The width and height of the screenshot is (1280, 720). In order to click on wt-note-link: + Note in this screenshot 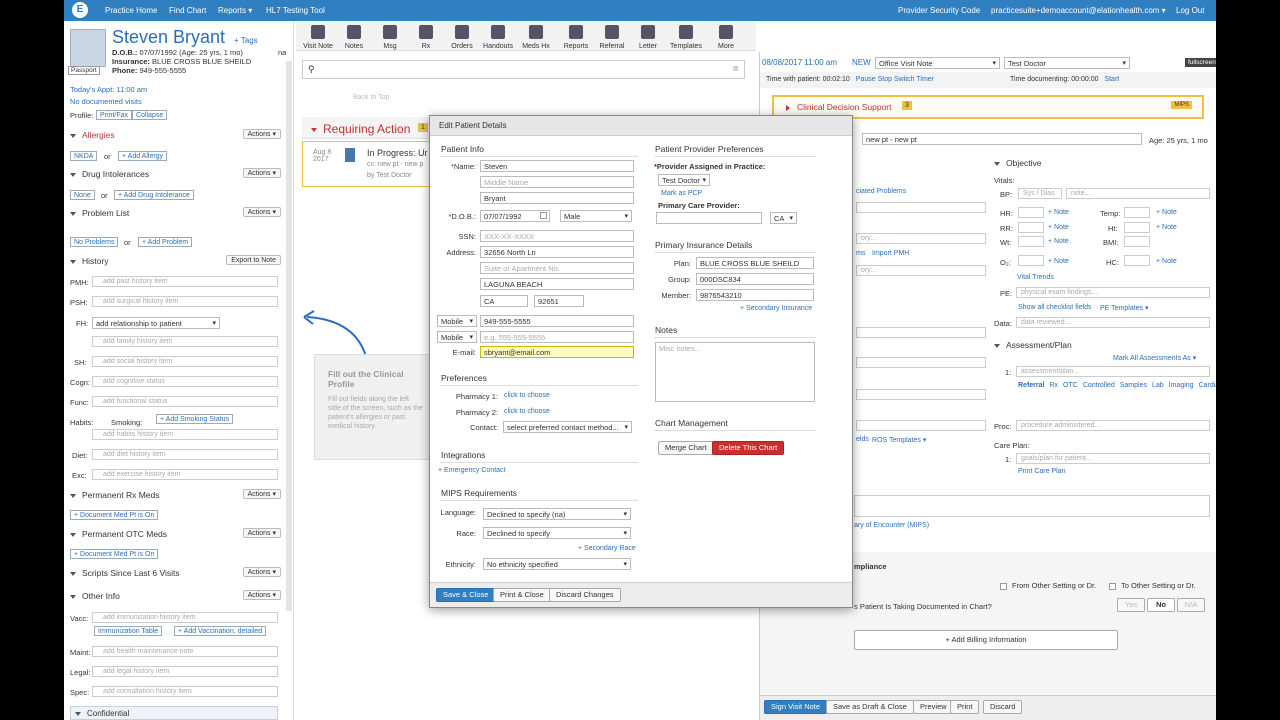, I will do `click(1058, 241)`.